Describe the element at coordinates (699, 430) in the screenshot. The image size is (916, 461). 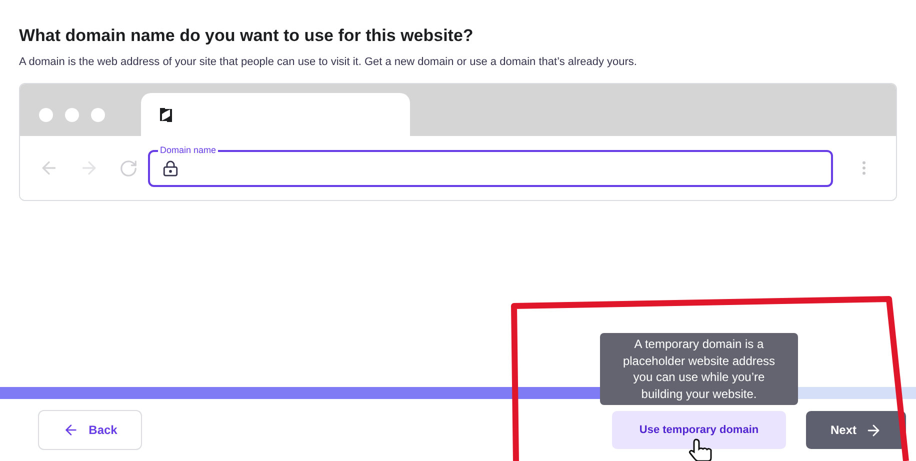
I see `temporary-domain-button: Use temporary domain` at that location.